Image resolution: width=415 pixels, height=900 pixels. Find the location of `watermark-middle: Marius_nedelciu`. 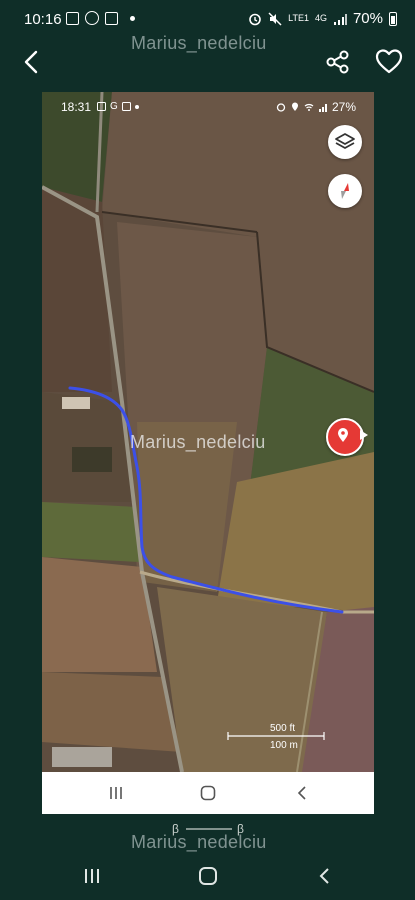

watermark-middle: Marius_nedelciu is located at coordinates (198, 442).